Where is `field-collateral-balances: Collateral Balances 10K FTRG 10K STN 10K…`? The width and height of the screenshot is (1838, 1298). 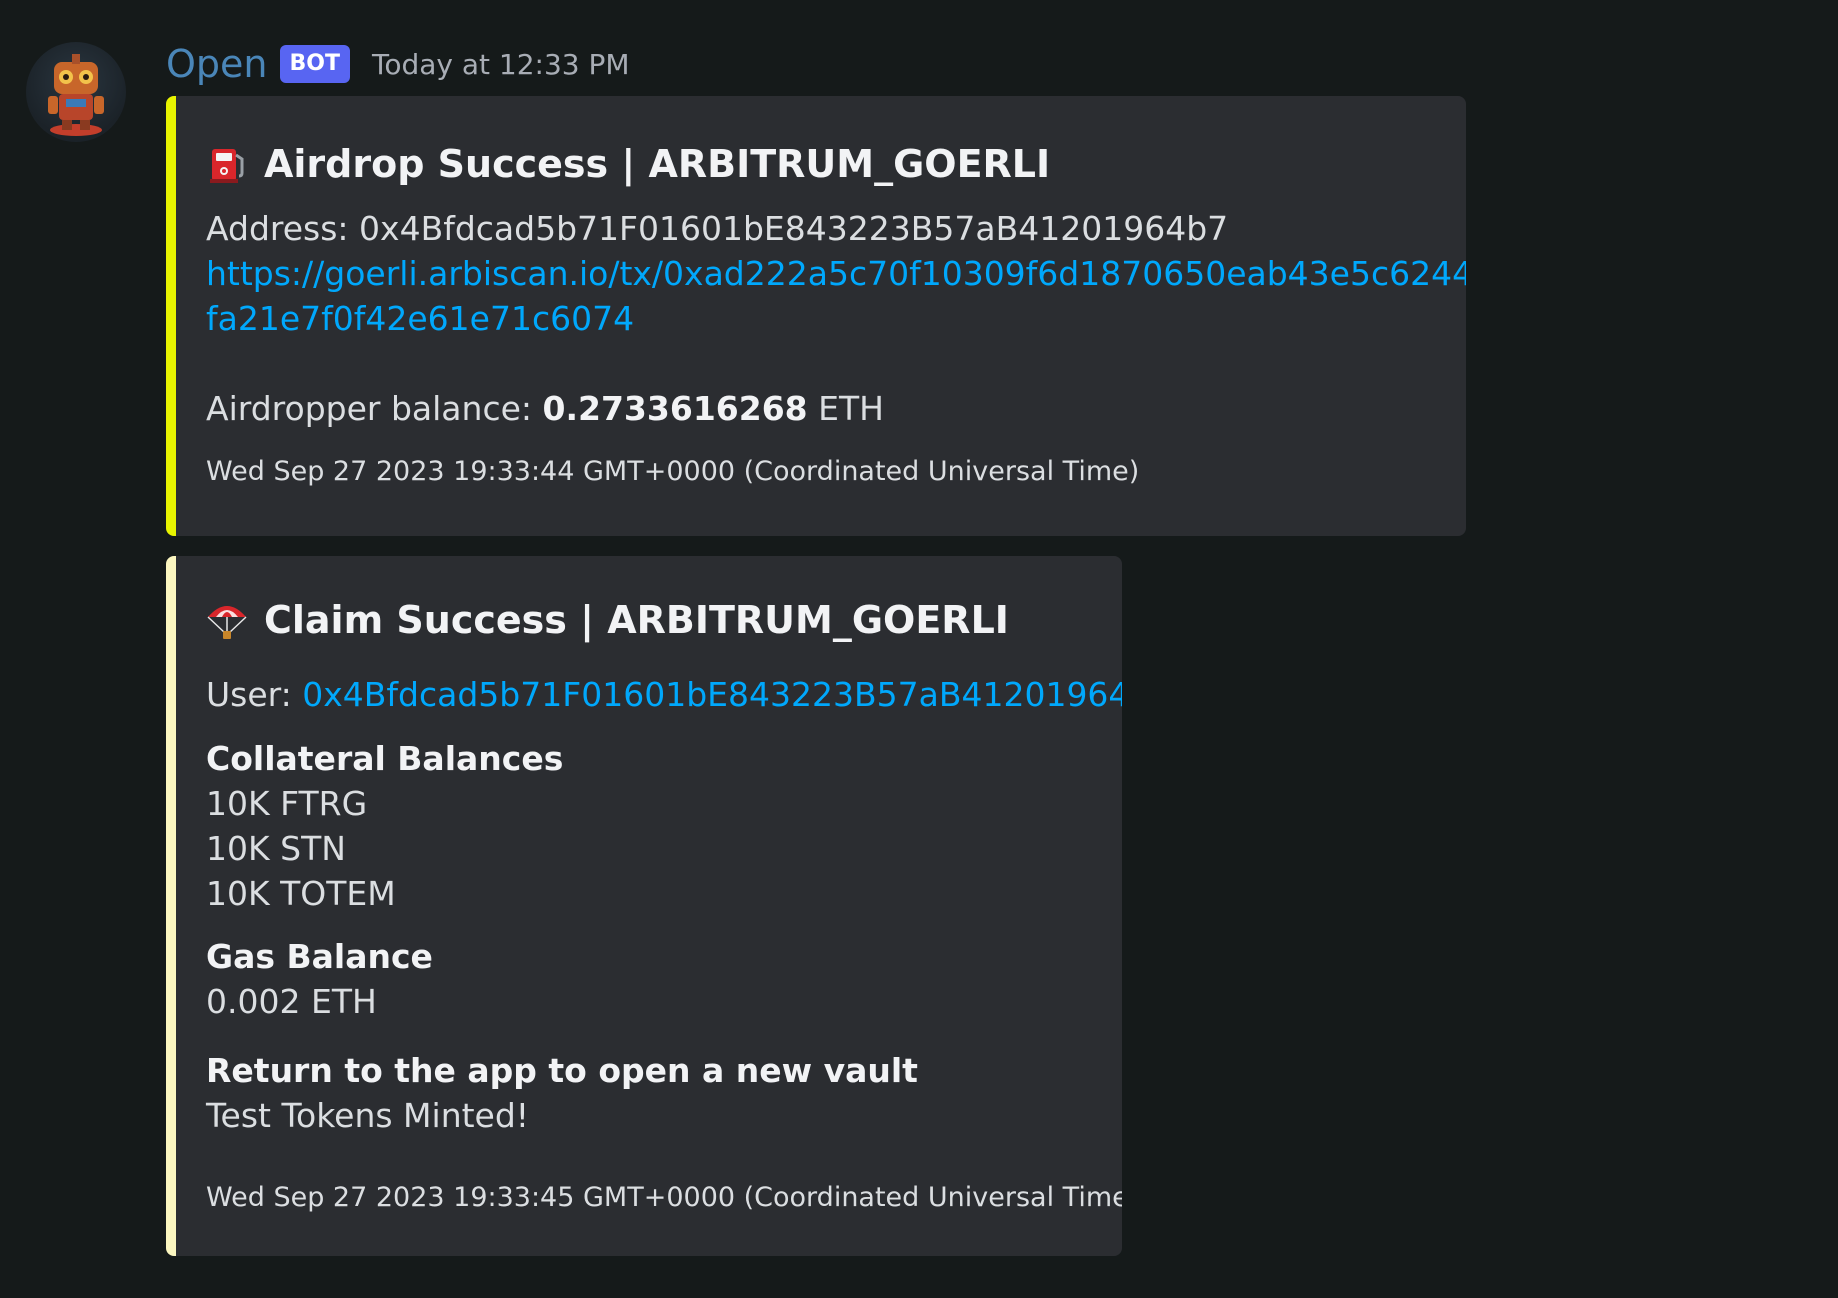 field-collateral-balances: Collateral Balances 10K FTRG 10K STN 10K… is located at coordinates (649, 826).